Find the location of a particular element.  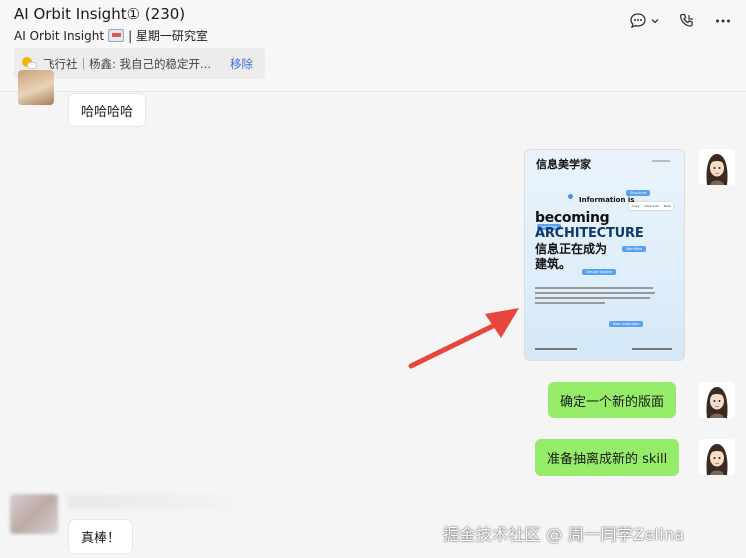

image-footer-left is located at coordinates (556, 349).